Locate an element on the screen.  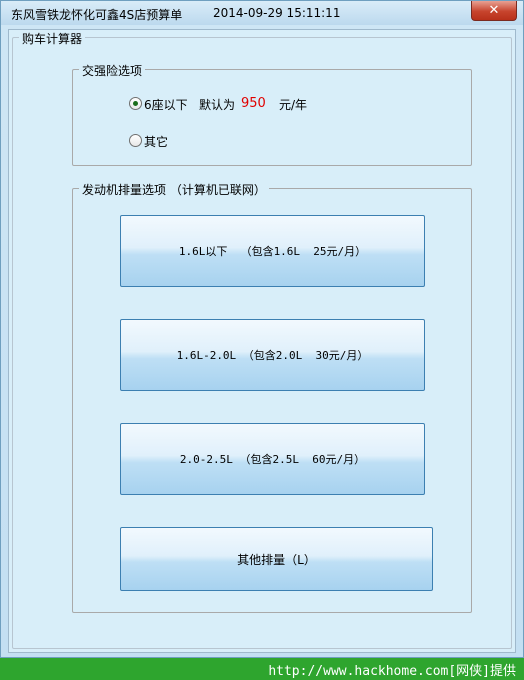
insurance-group: 交强险选项 6座以下 默认为 950 元/年 其它 is located at coordinates (272, 114).